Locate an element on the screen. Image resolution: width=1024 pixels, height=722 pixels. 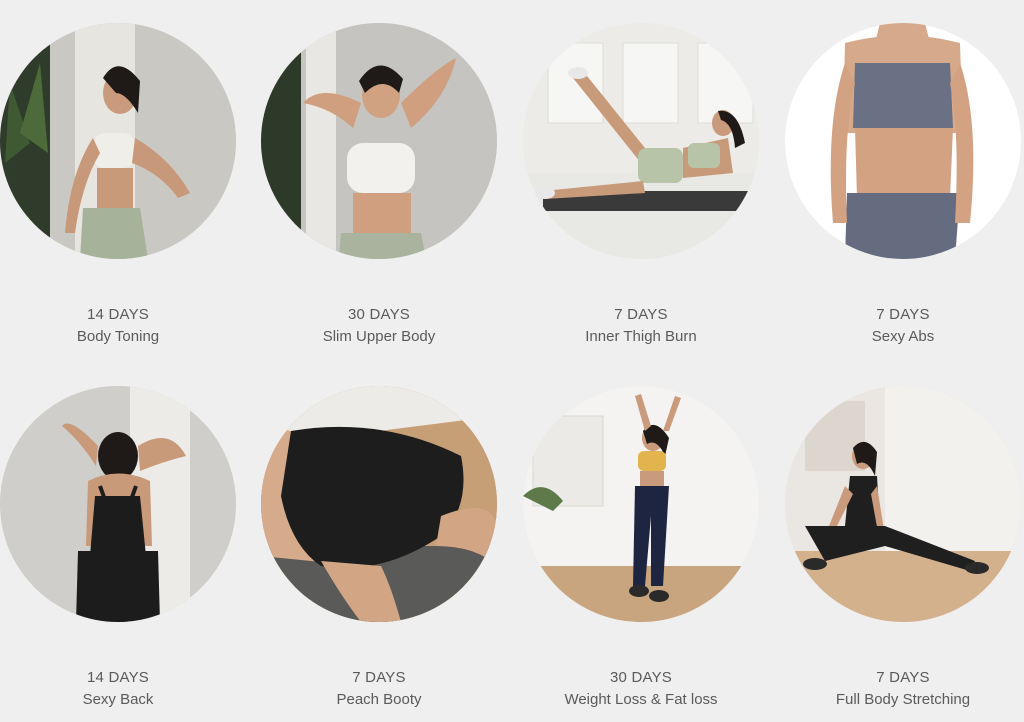
woman-pose-illustration is located at coordinates (118, 141).